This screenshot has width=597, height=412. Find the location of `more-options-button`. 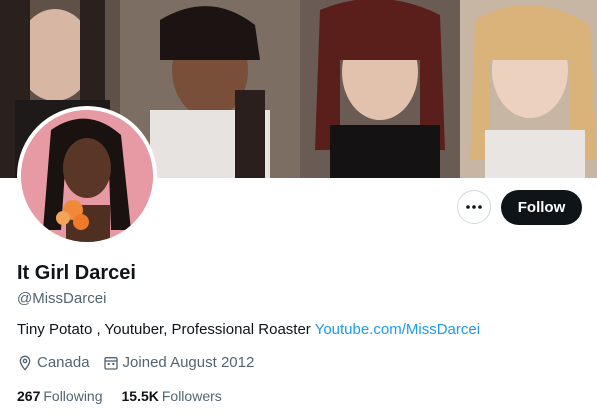

more-options-button is located at coordinates (474, 207).